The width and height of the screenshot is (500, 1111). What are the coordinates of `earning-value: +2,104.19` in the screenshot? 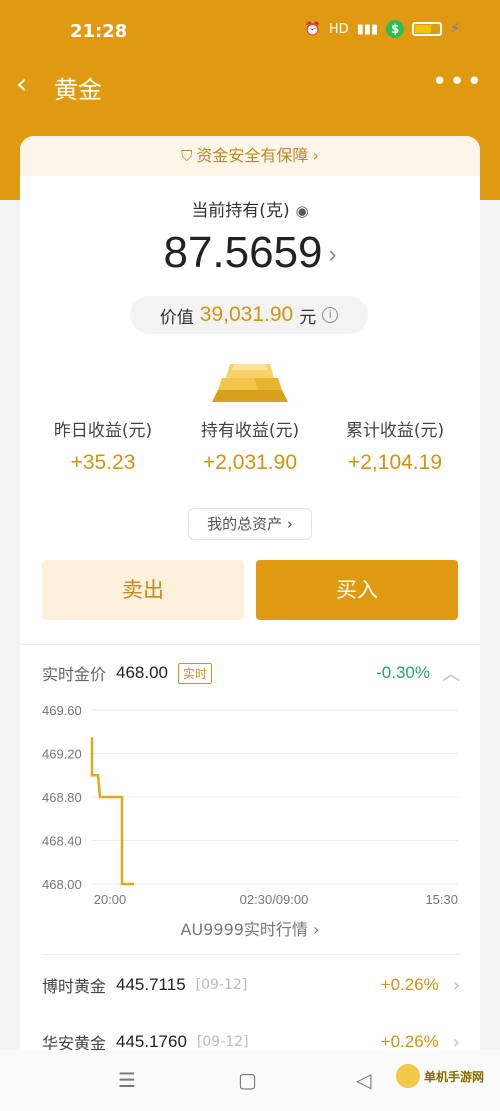 It's located at (394, 462).